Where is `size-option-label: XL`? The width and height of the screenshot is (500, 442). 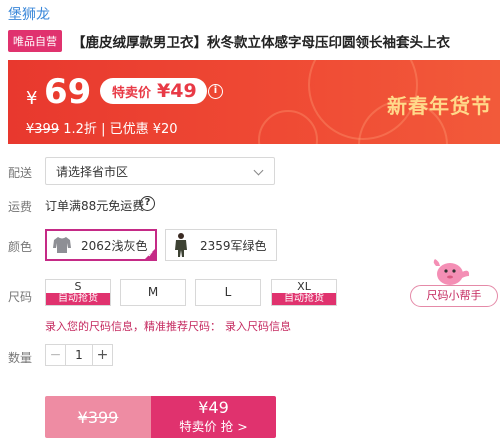
size-option-label: XL is located at coordinates (304, 286).